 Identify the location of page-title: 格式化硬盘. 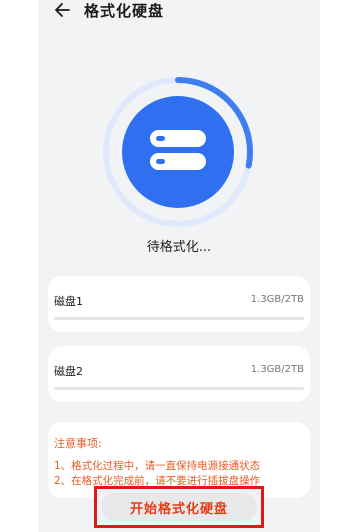
(124, 11).